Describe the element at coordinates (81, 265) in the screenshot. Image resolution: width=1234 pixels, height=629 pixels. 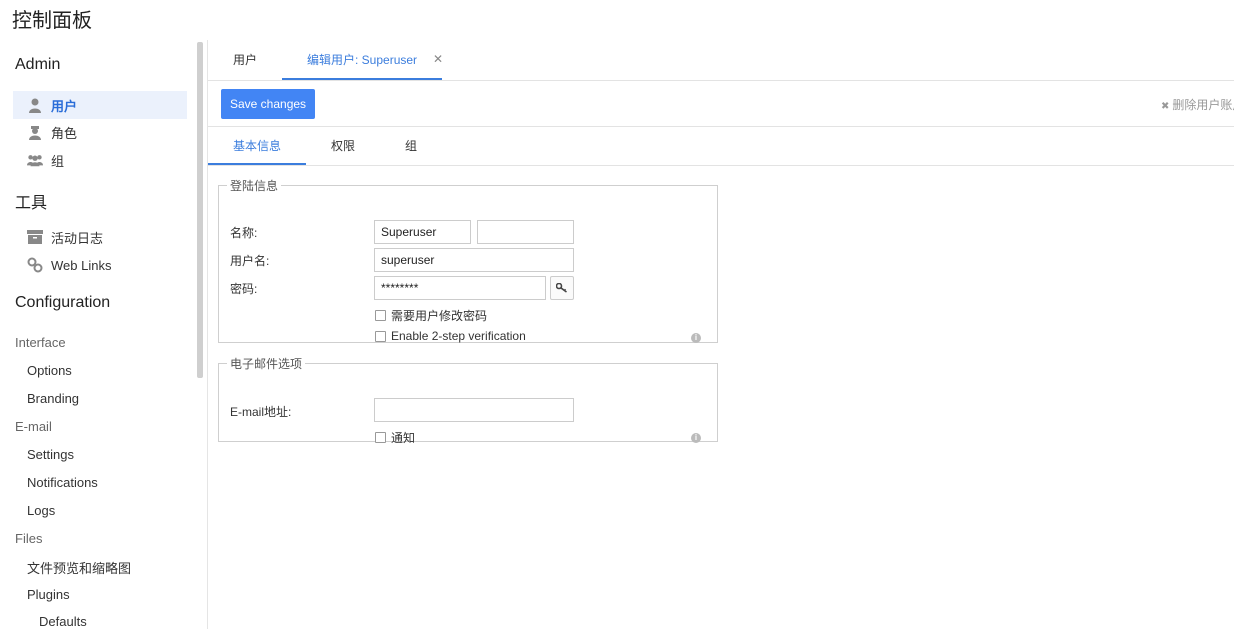
I see `sidebar-item-label: Web Links` at that location.